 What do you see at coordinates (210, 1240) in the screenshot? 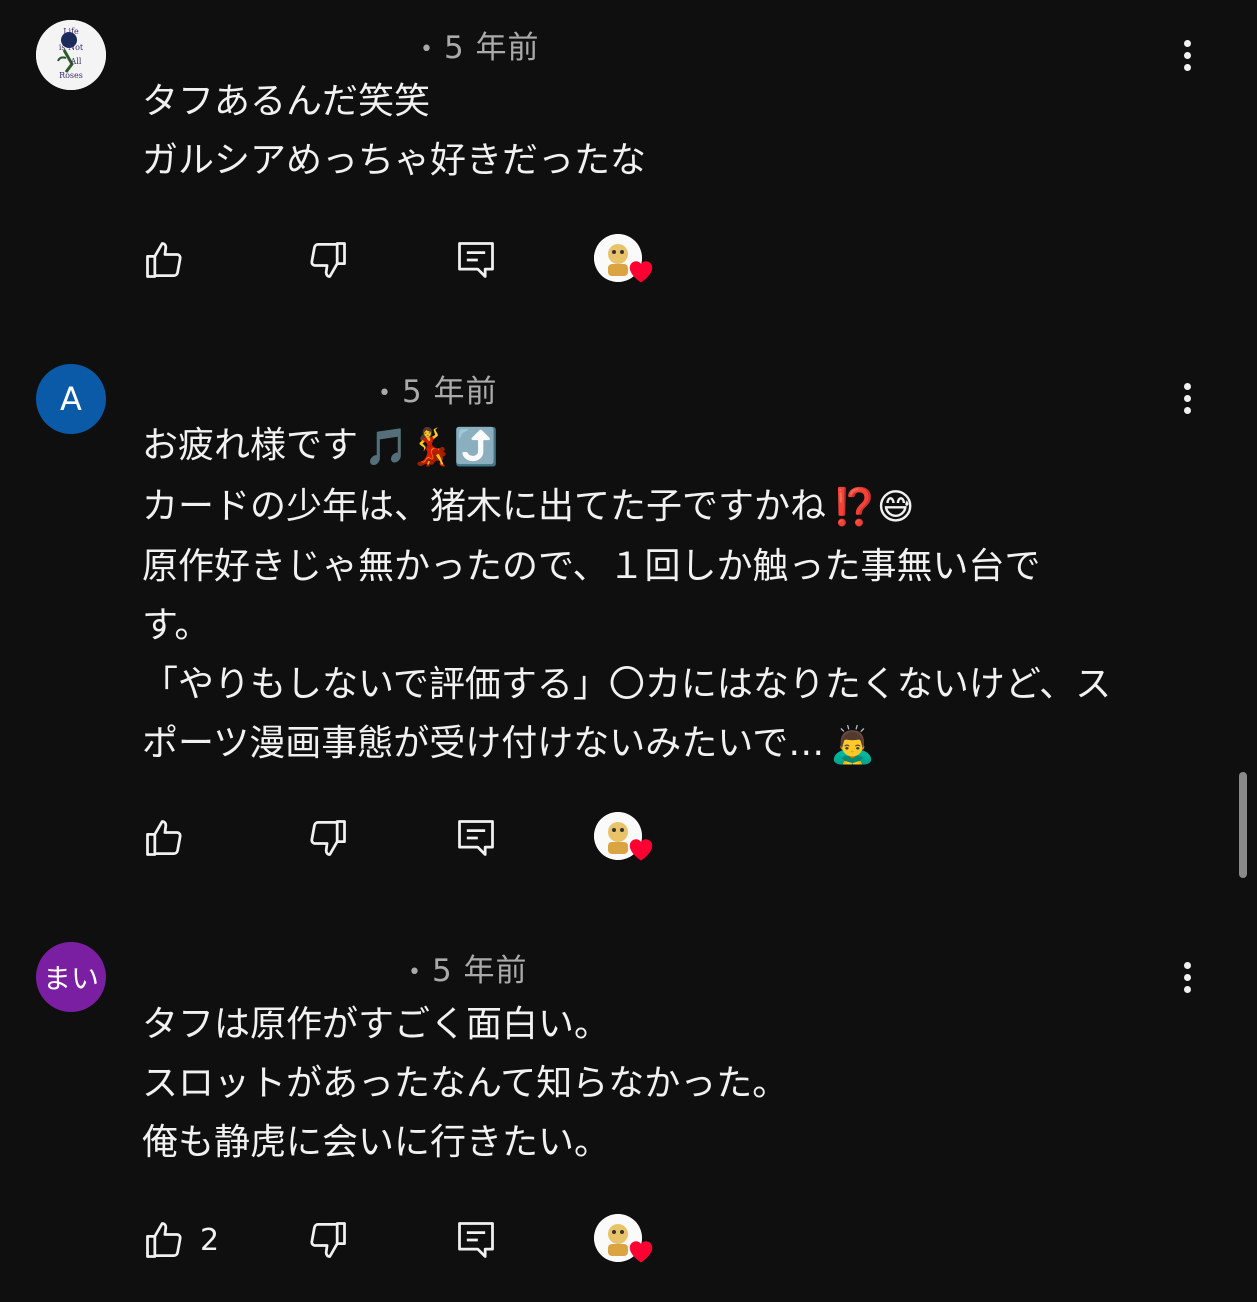
I see `like-count: 2` at bounding box center [210, 1240].